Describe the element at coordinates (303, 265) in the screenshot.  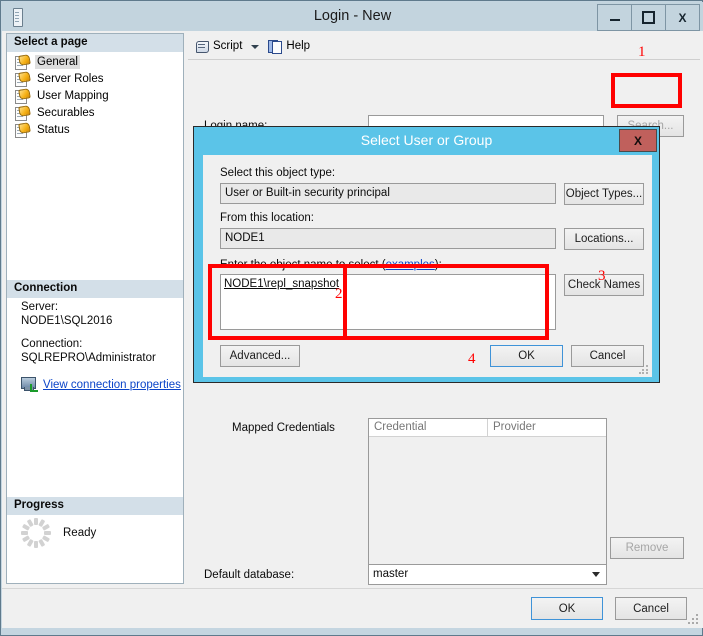
I see `object-name-label-prefix: Enter the object name to select (` at that location.